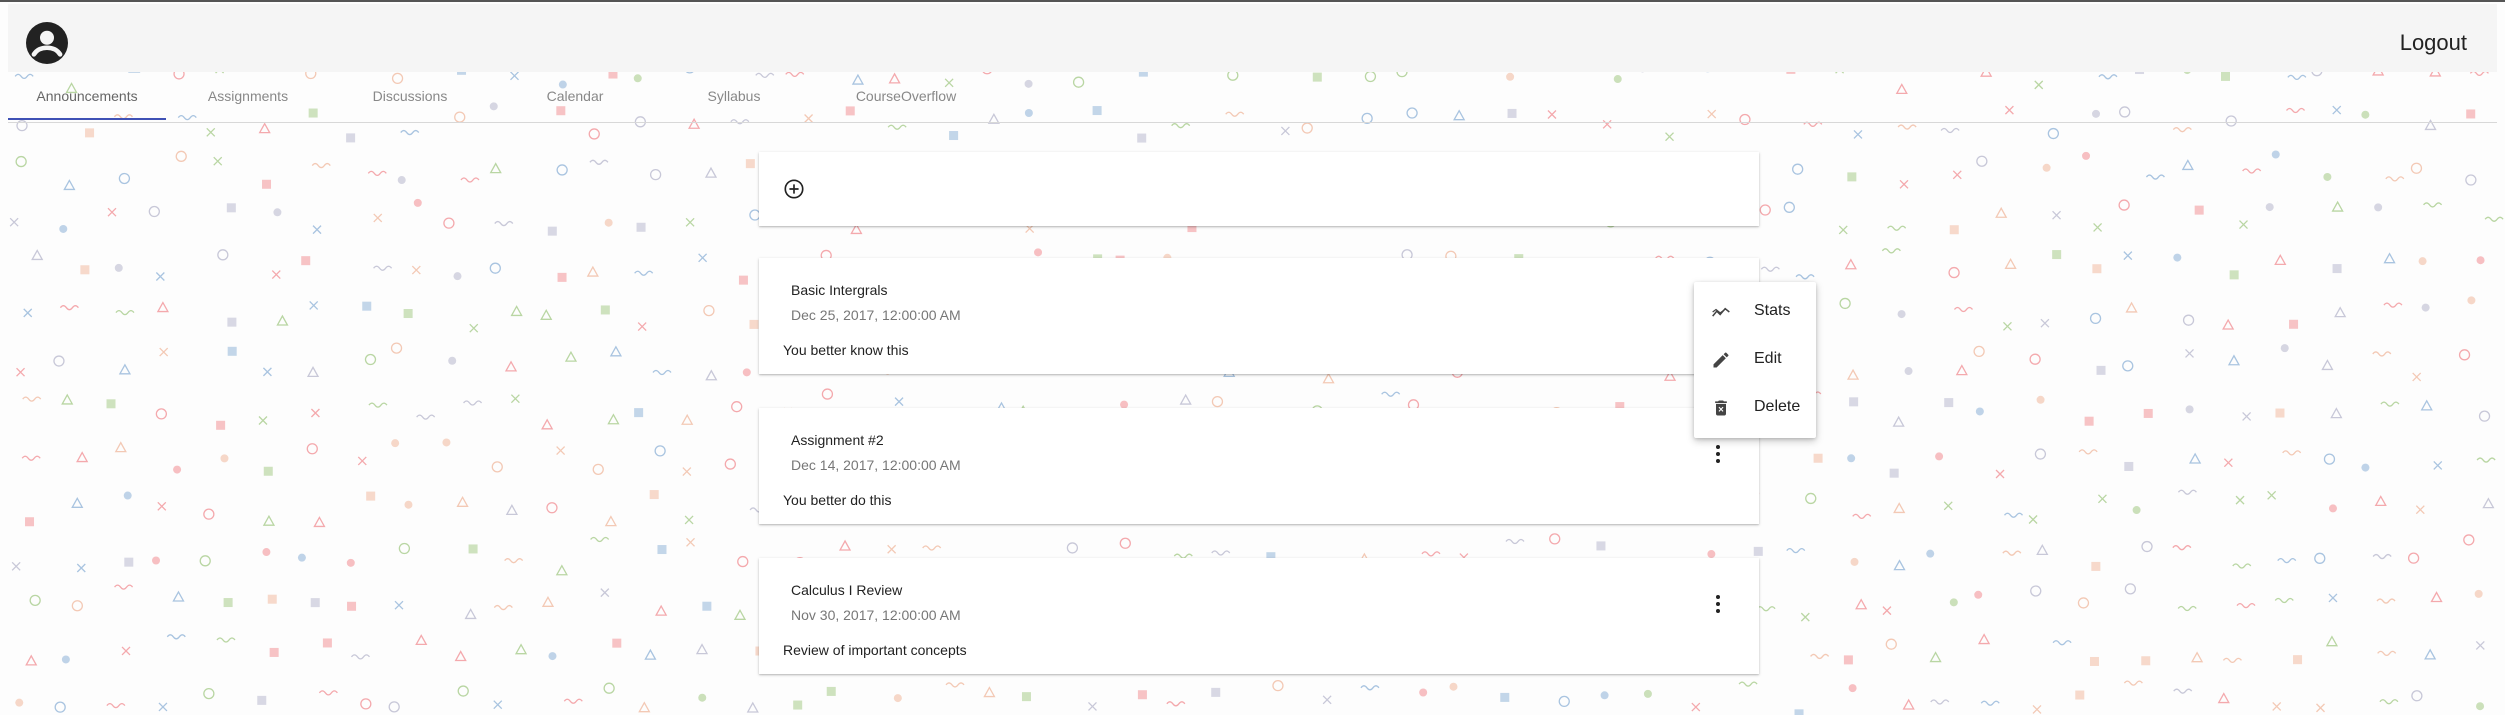 The width and height of the screenshot is (2505, 715). I want to click on stats-icon, so click(1721, 312).